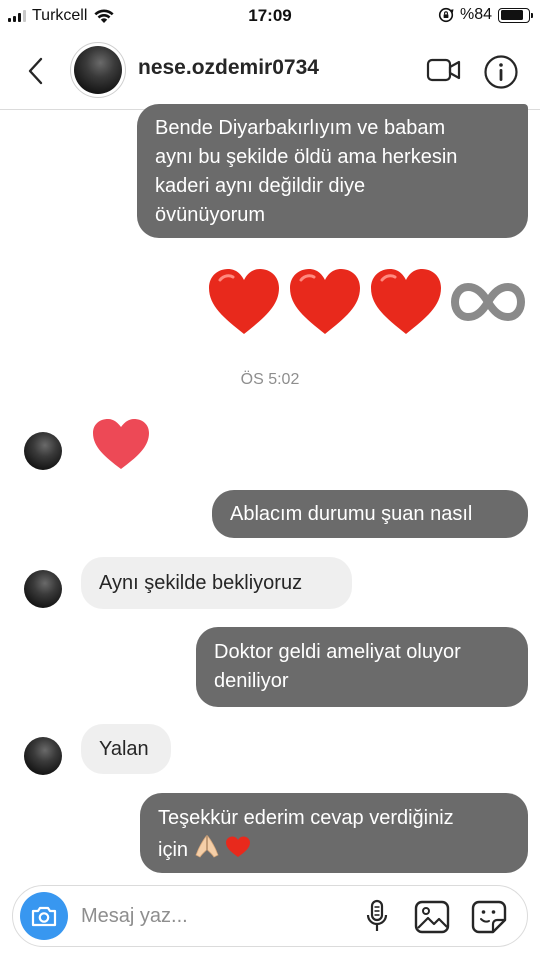 This screenshot has width=540, height=960. I want to click on back-button, so click(35, 71).